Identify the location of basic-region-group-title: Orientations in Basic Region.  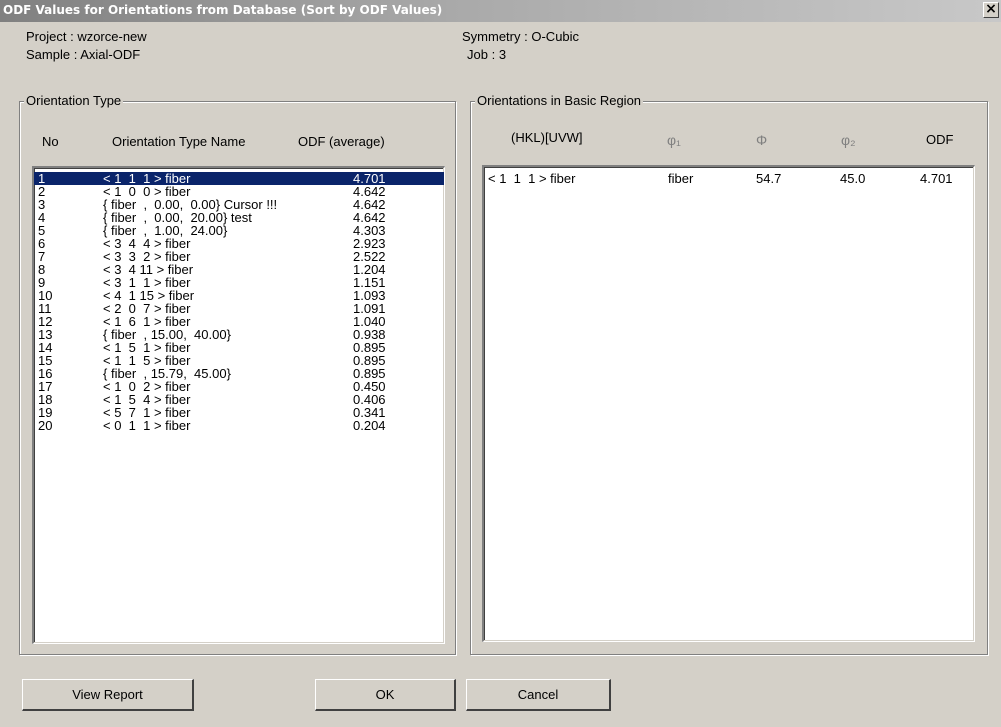
(559, 100).